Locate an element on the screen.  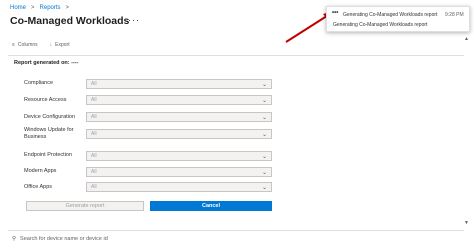
report-generated-label: Report generated on: ---- is located at coordinates (46, 63).